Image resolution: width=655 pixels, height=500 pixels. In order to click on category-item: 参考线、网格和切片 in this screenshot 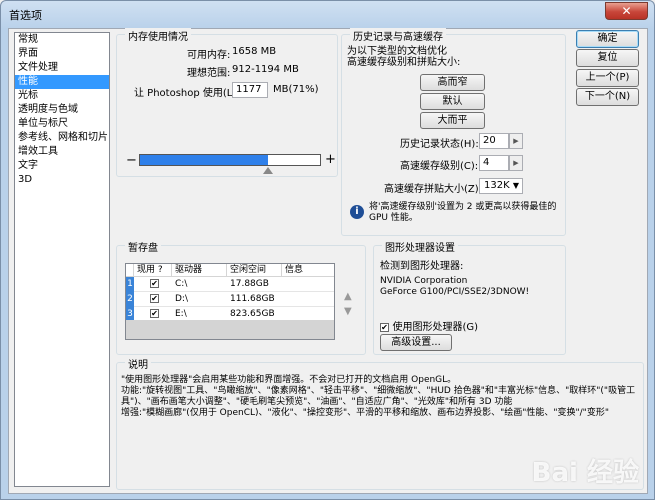, I will do `click(62, 138)`.